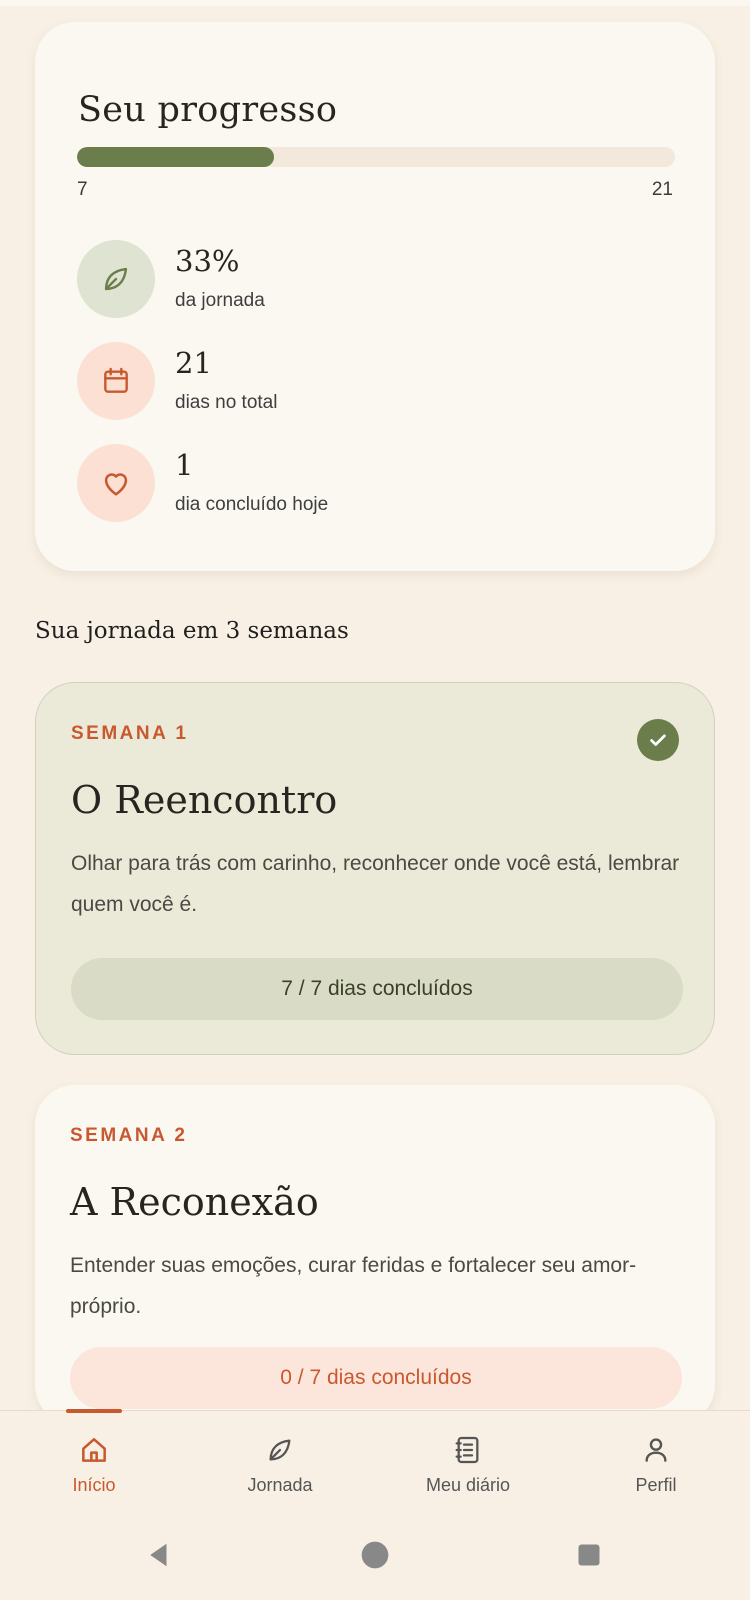  I want to click on stat-value: 21, so click(193, 363).